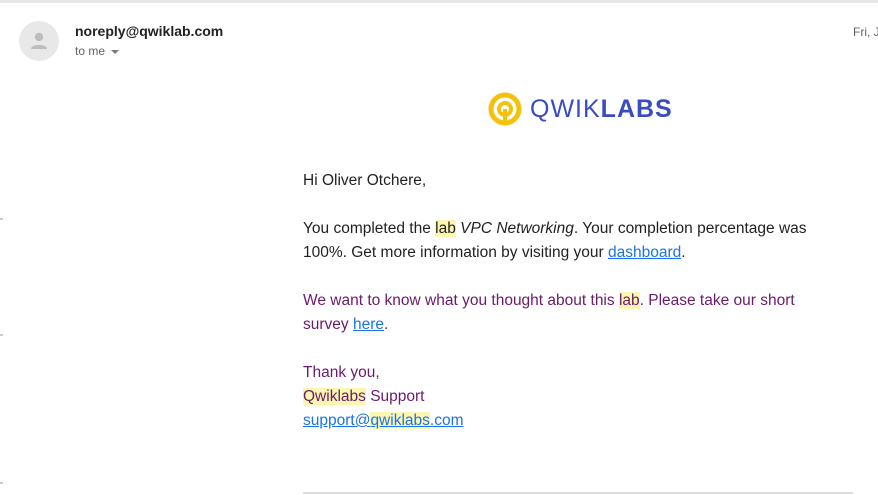 The width and height of the screenshot is (878, 495). Describe the element at coordinates (578, 493) in the screenshot. I see `bottom-divider` at that location.